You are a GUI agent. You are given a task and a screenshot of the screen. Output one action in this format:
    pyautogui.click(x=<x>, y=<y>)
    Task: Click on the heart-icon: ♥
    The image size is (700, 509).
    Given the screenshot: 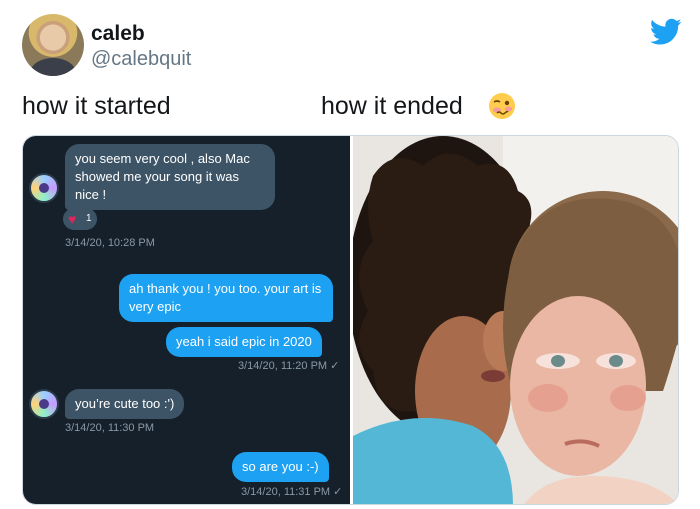 What is the action you would take?
    pyautogui.click(x=72, y=219)
    